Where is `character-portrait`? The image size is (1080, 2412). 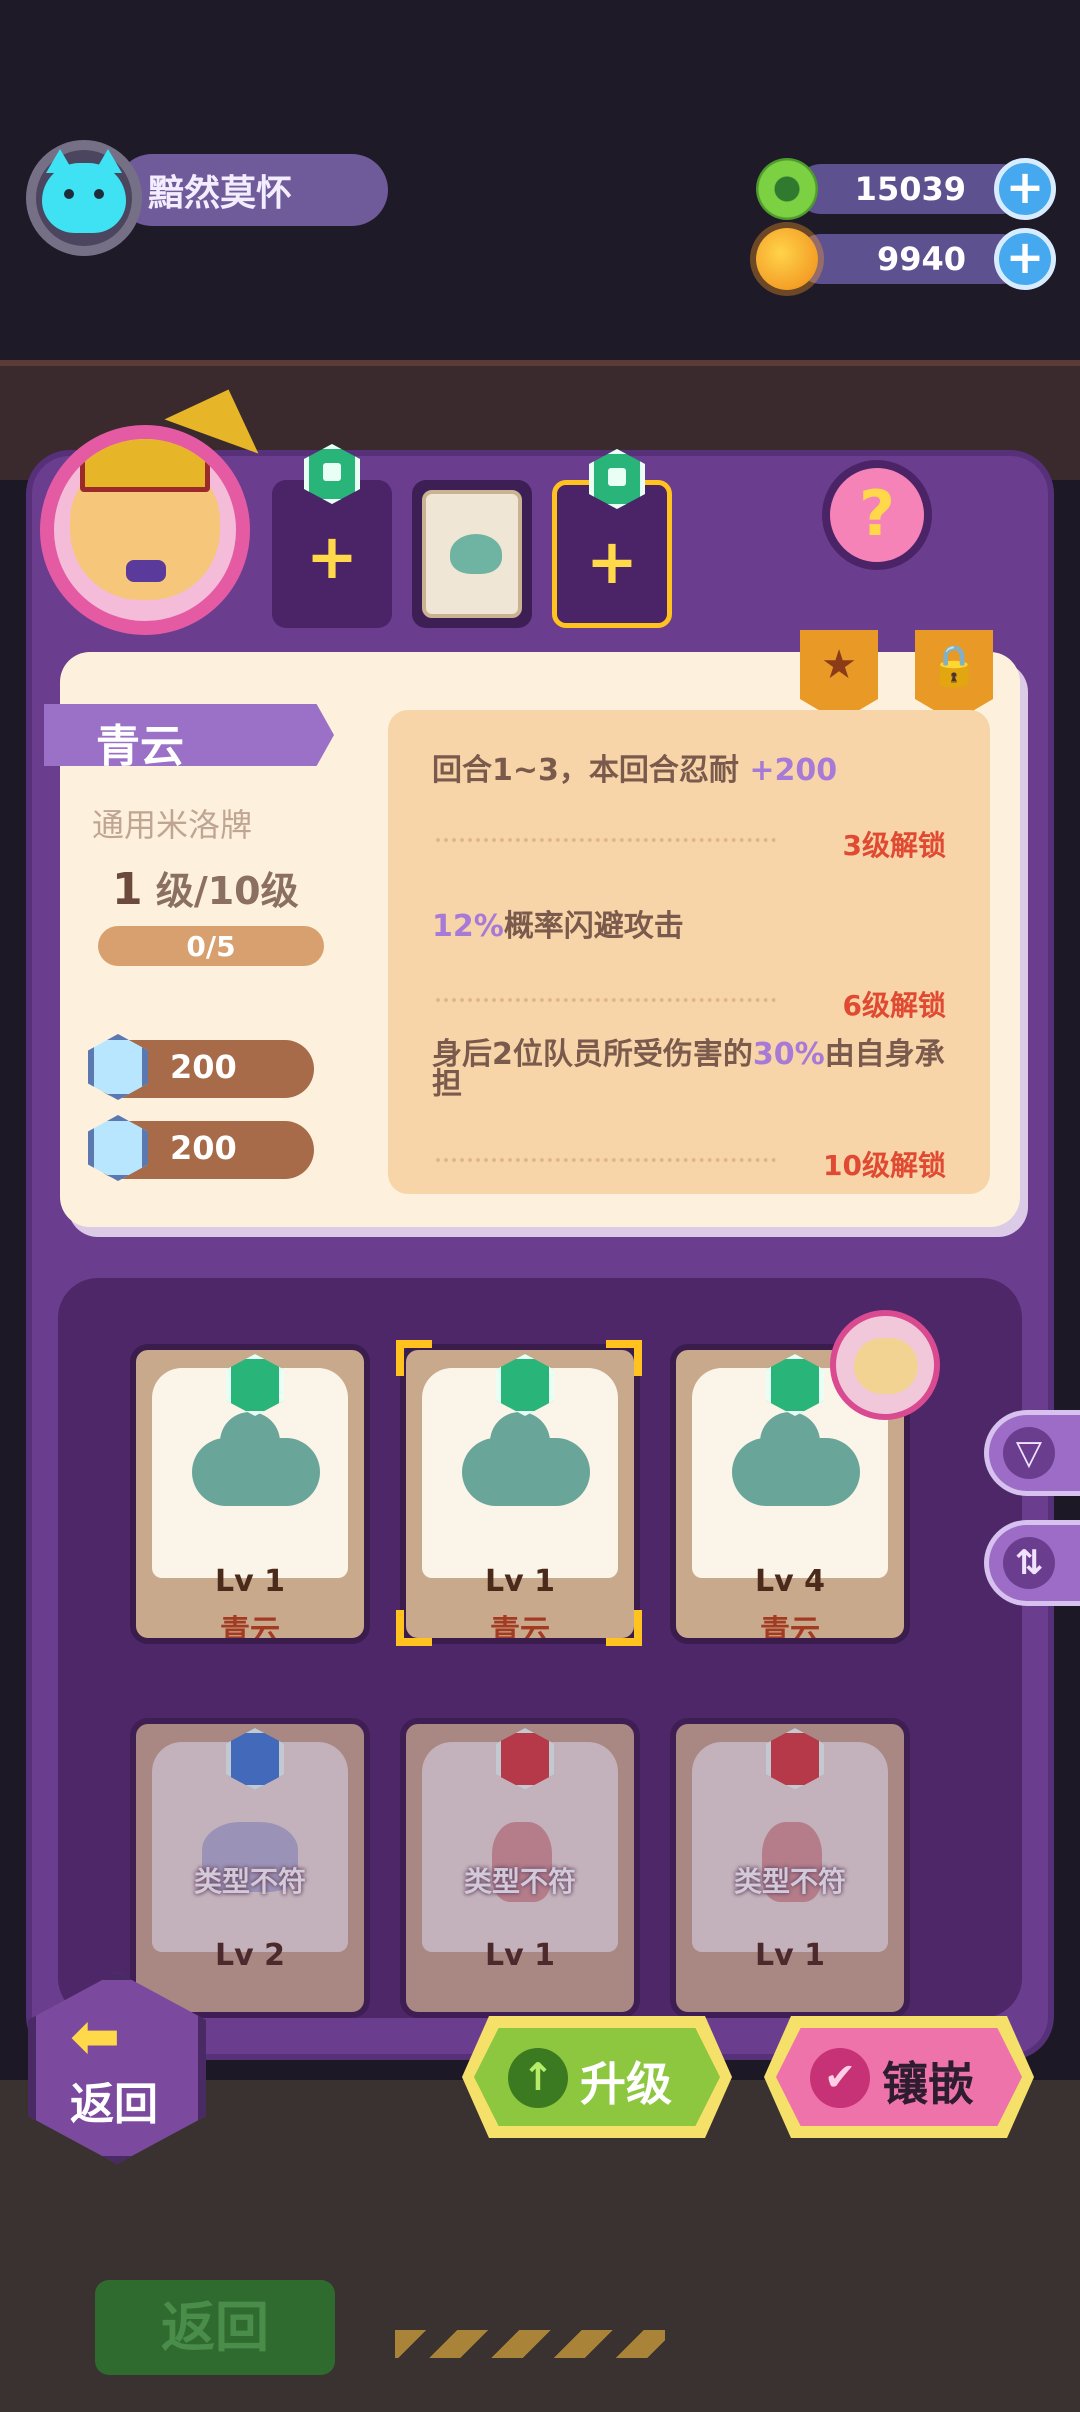 character-portrait is located at coordinates (145, 530).